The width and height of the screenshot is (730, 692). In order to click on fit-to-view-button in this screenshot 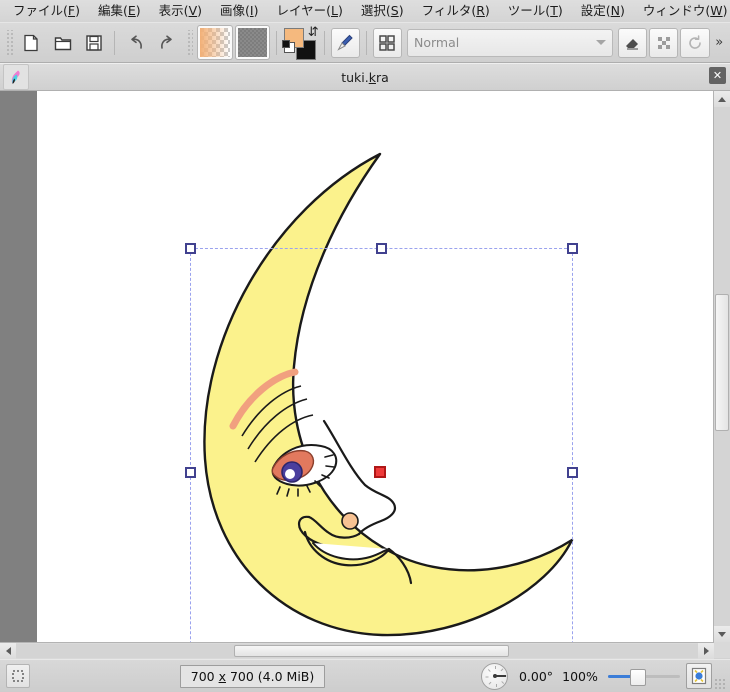, I will do `click(699, 676)`.